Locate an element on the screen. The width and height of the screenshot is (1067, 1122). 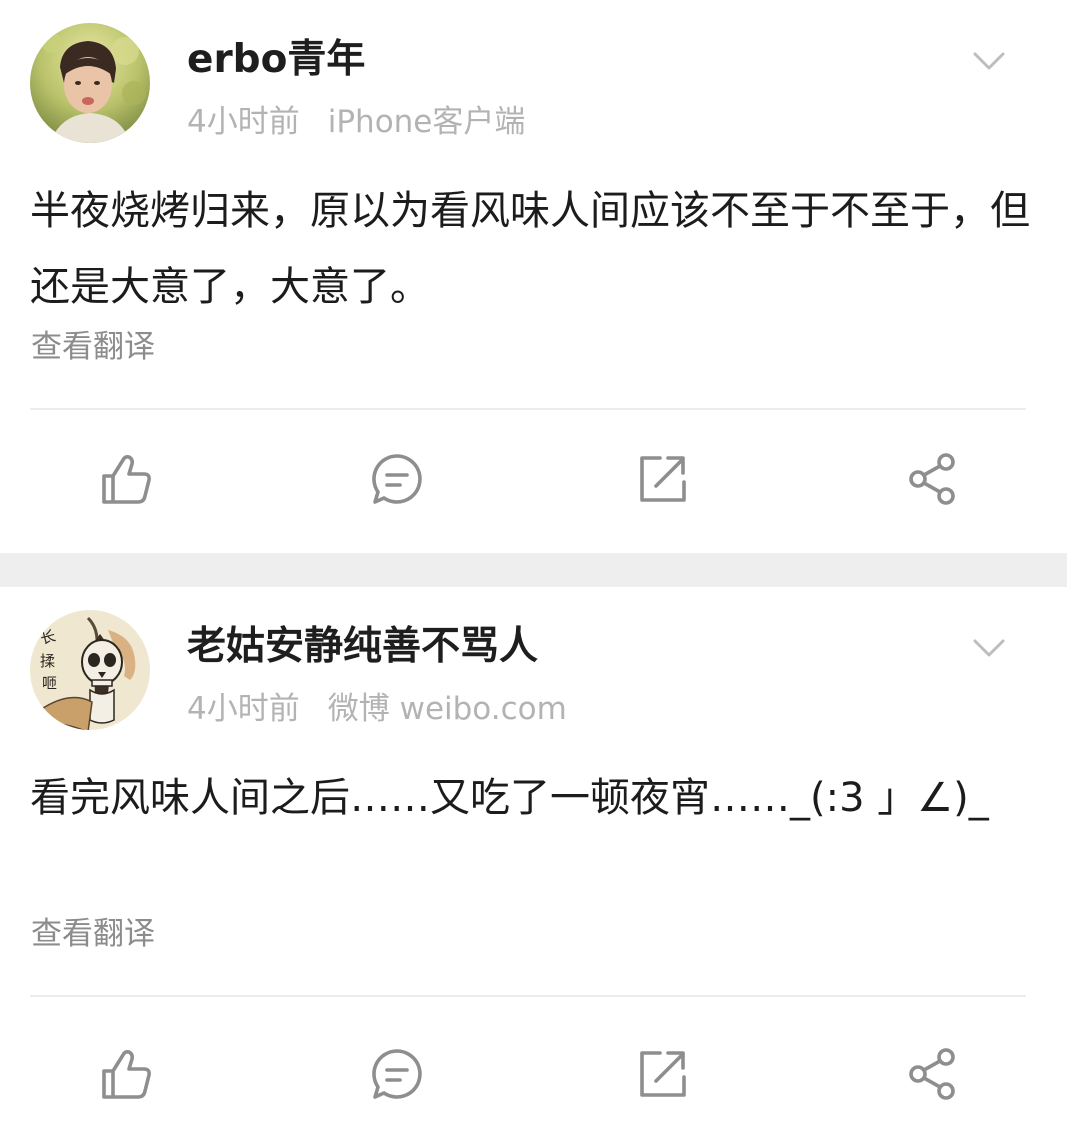
feed-separator is located at coordinates (533, 570).